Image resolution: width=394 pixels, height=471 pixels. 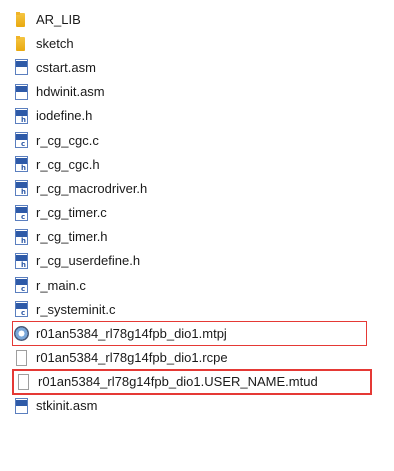 I want to click on file-item-r-cg-userdefine-h: h r_cg_userdefine.h, so click(x=201, y=261).